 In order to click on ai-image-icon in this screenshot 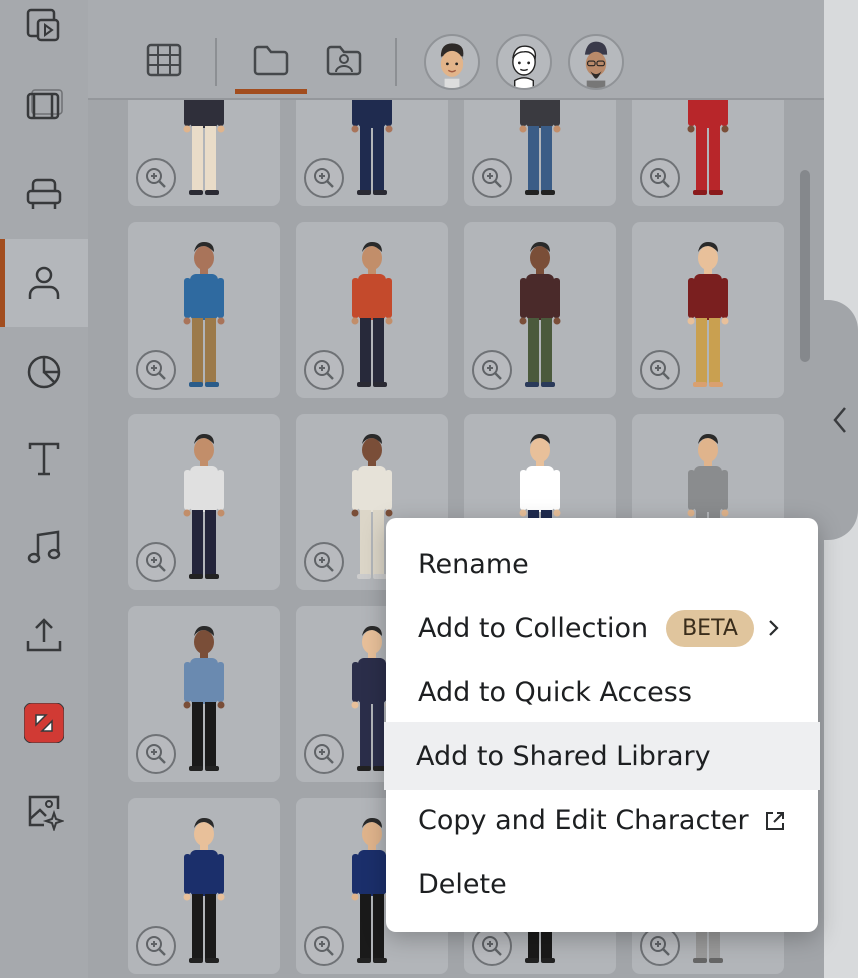, I will do `click(44, 811)`.